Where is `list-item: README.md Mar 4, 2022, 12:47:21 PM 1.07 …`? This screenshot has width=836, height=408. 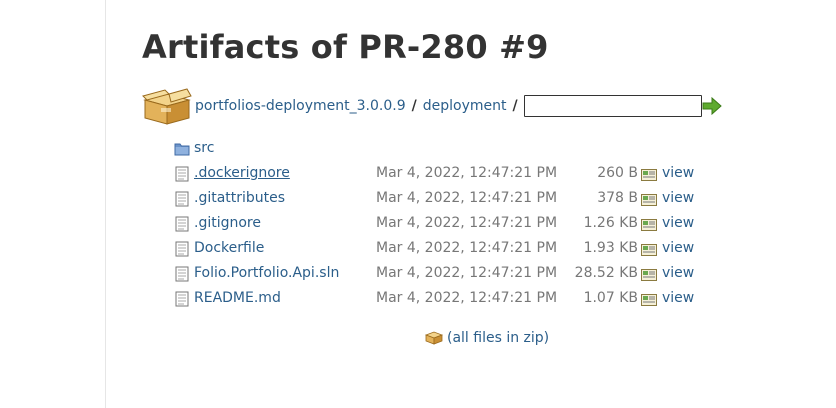 list-item: README.md Mar 4, 2022, 12:47:21 PM 1.07 … is located at coordinates (444, 300).